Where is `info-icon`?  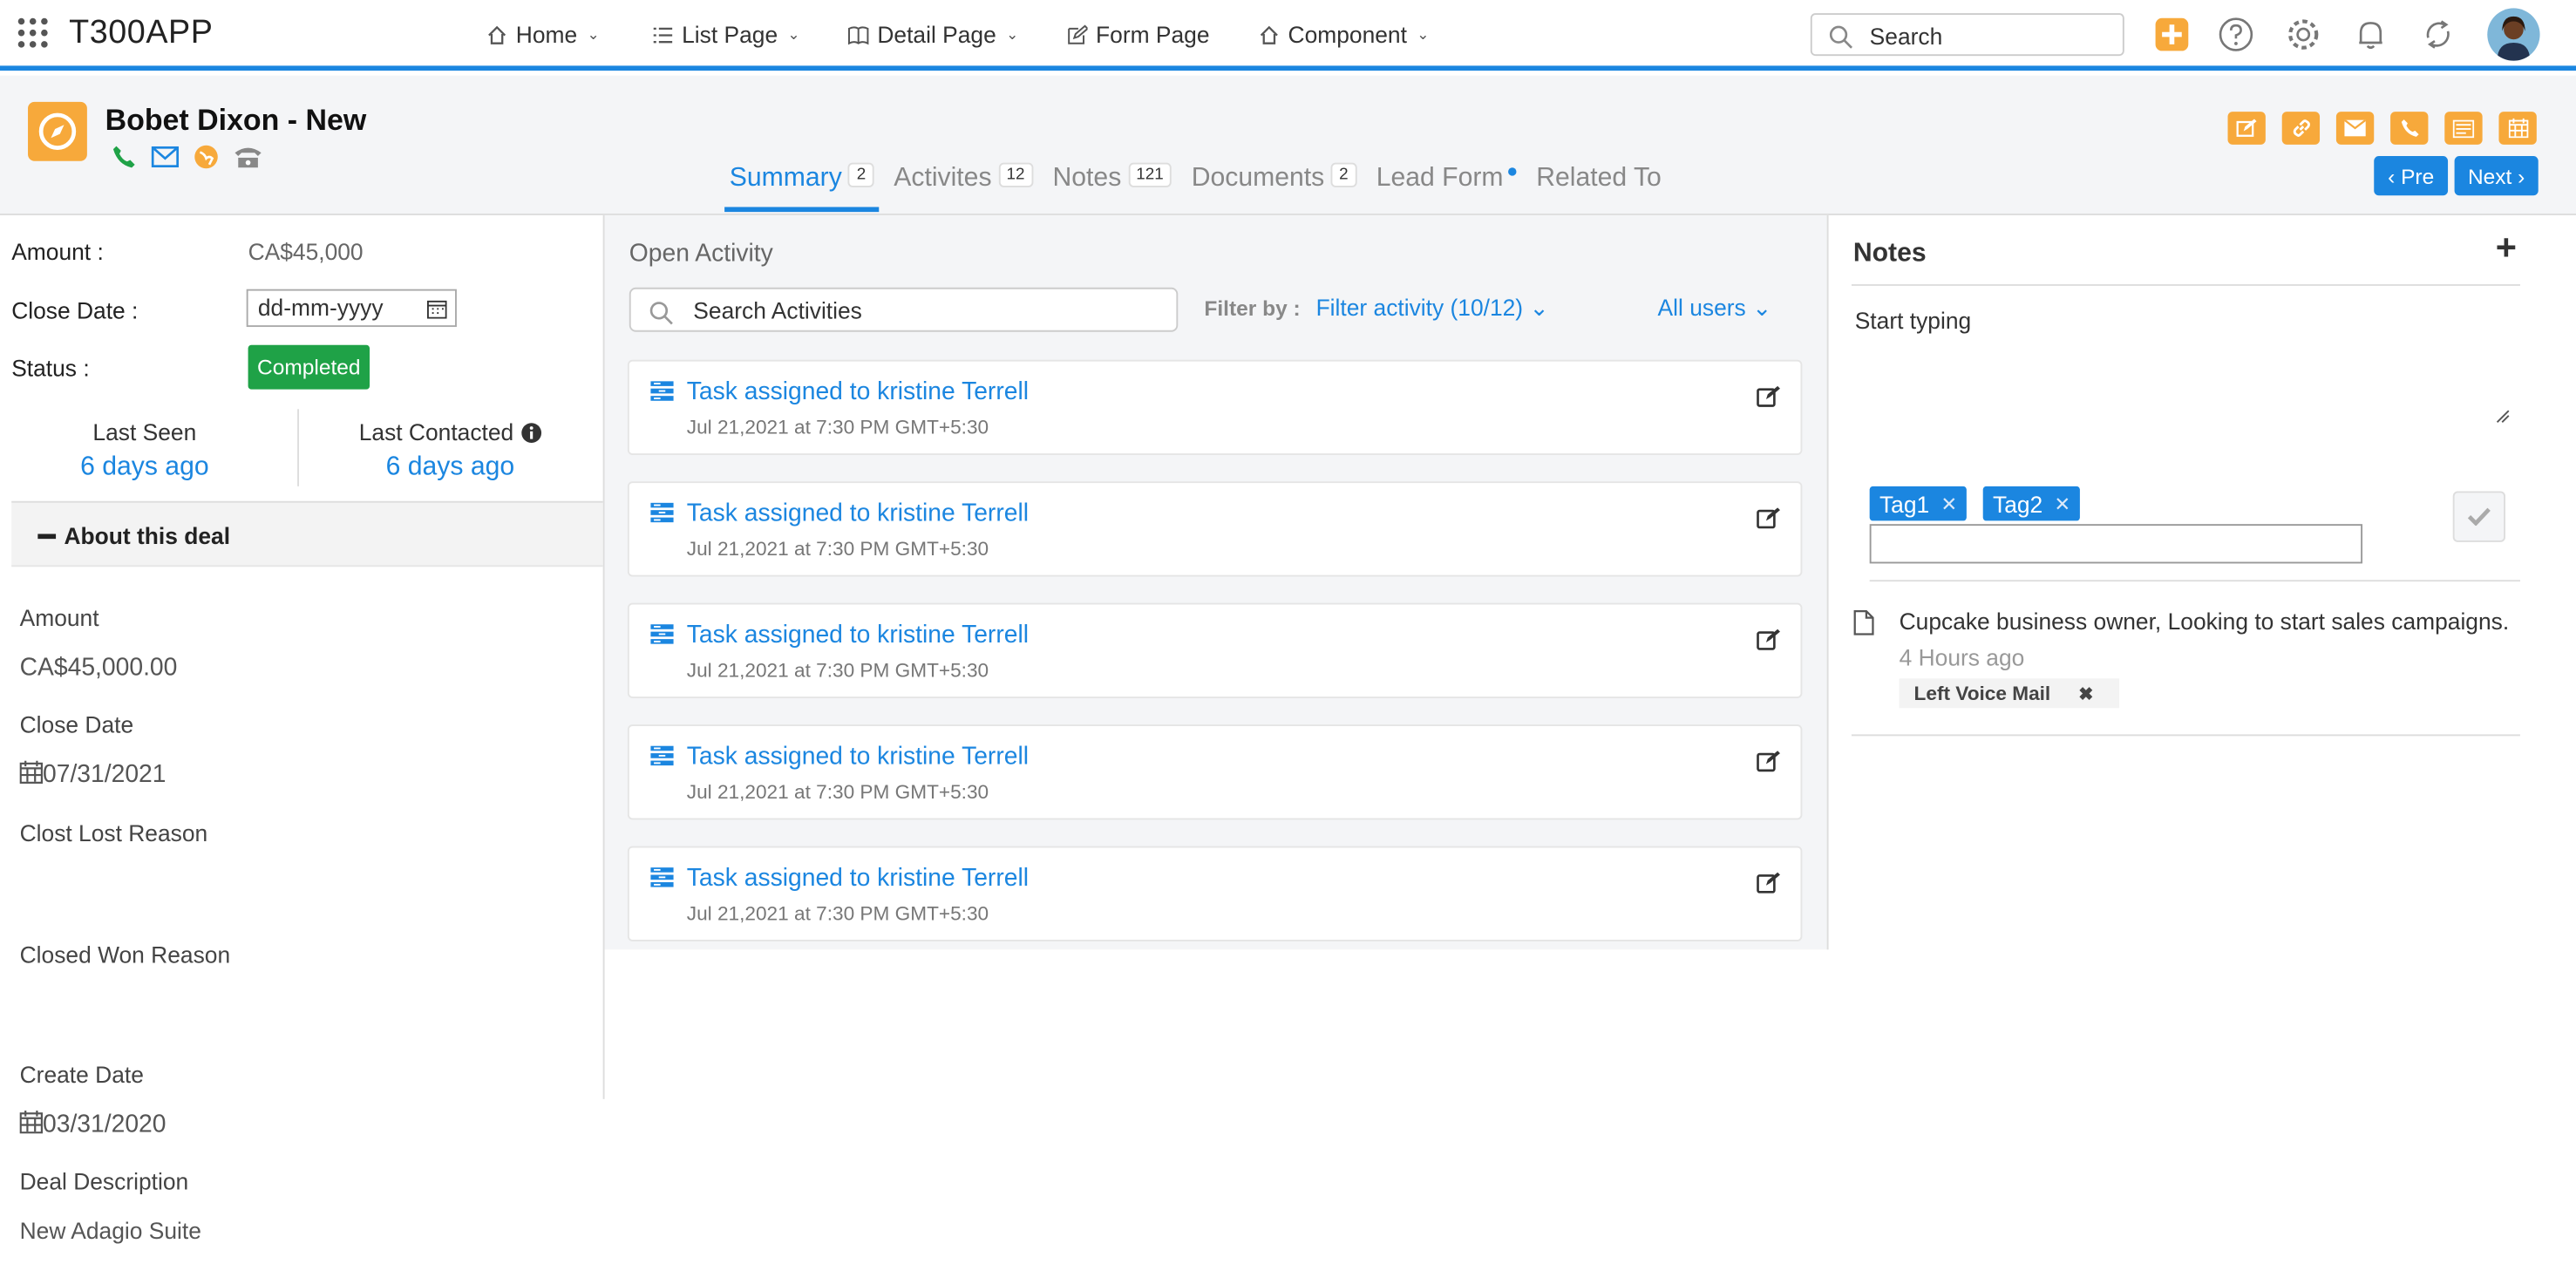 info-icon is located at coordinates (530, 432).